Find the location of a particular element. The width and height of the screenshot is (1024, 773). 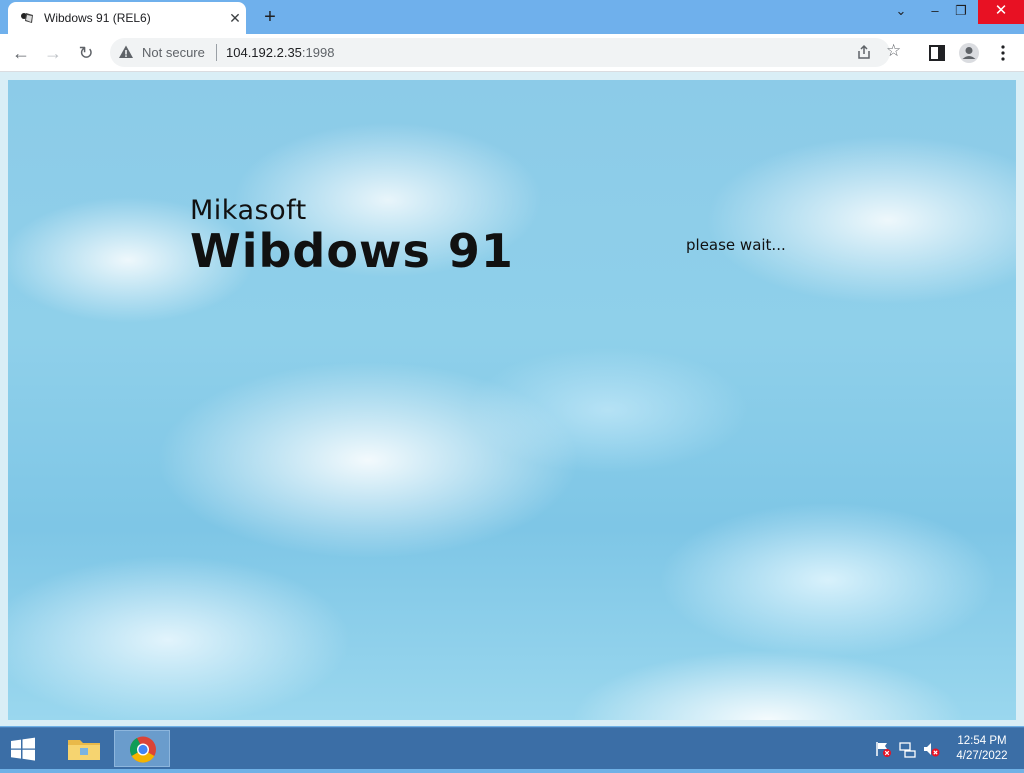

clock-time: 12:54 PM is located at coordinates (982, 741).